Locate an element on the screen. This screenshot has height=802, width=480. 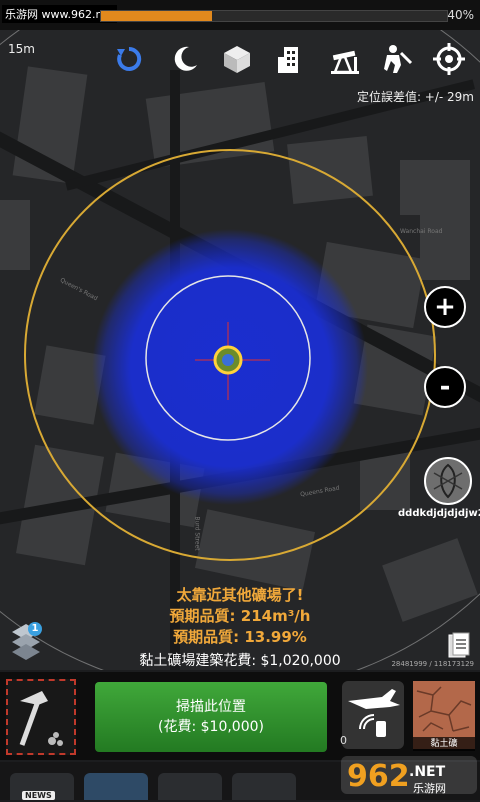
scan-button-cost: (花費: $10,000) is located at coordinates (211, 727).